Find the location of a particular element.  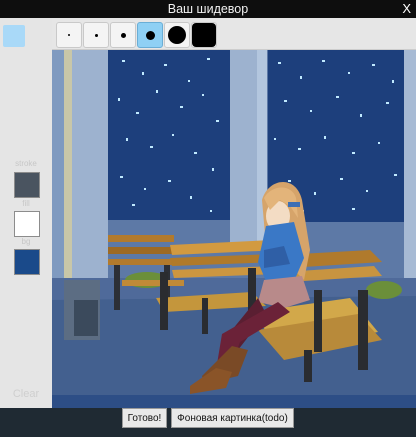

bg-label: bg is located at coordinates (26, 241).